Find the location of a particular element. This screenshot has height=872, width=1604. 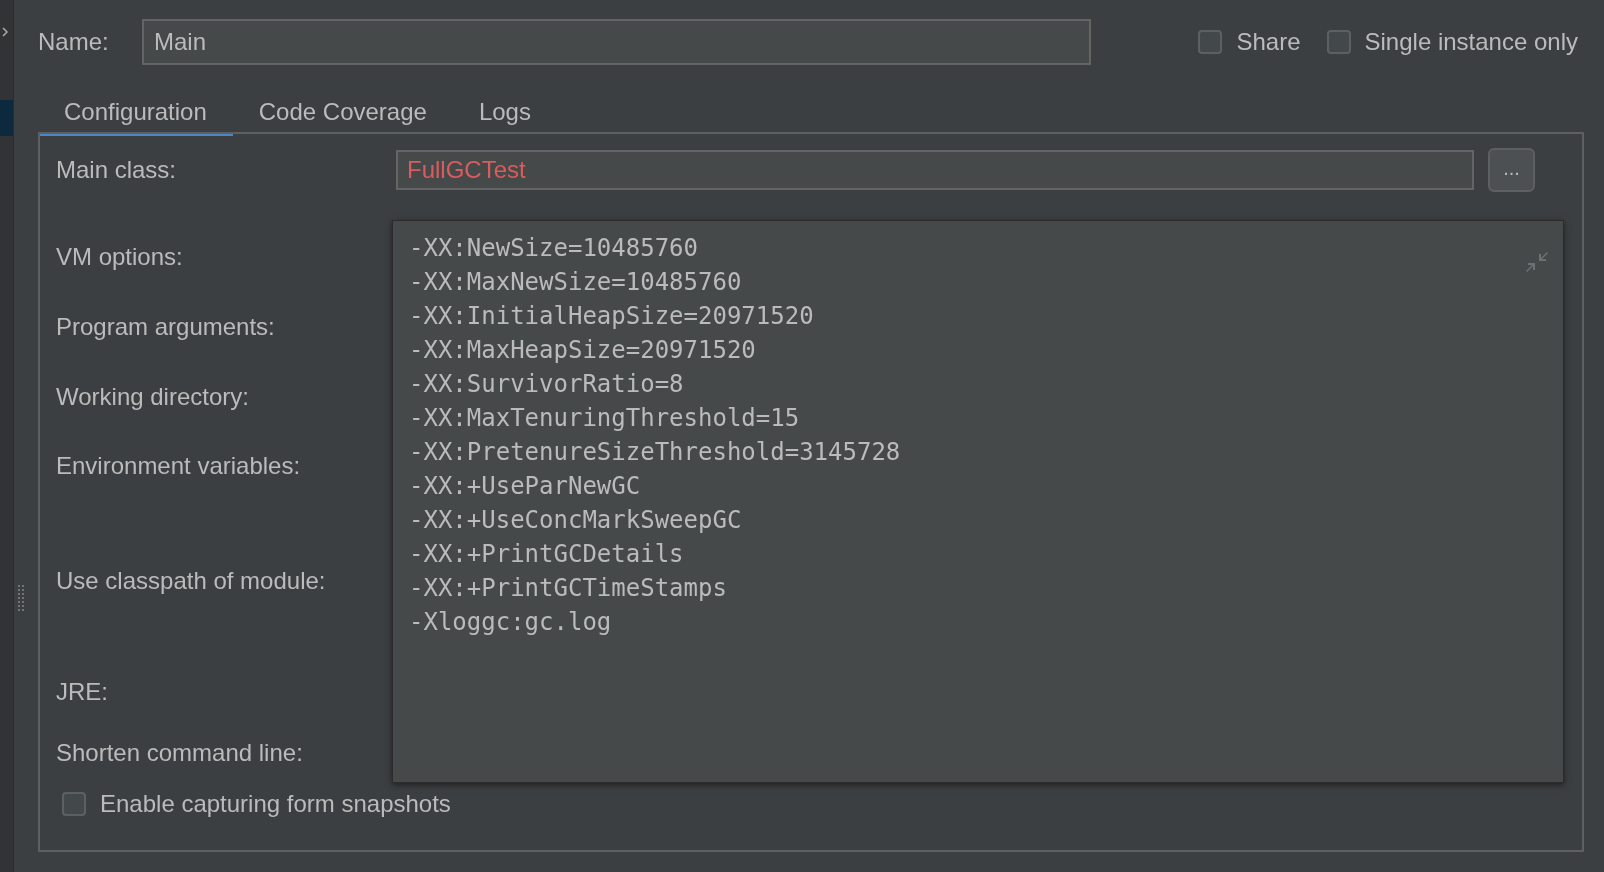

field-label: VM options: is located at coordinates (119, 257).